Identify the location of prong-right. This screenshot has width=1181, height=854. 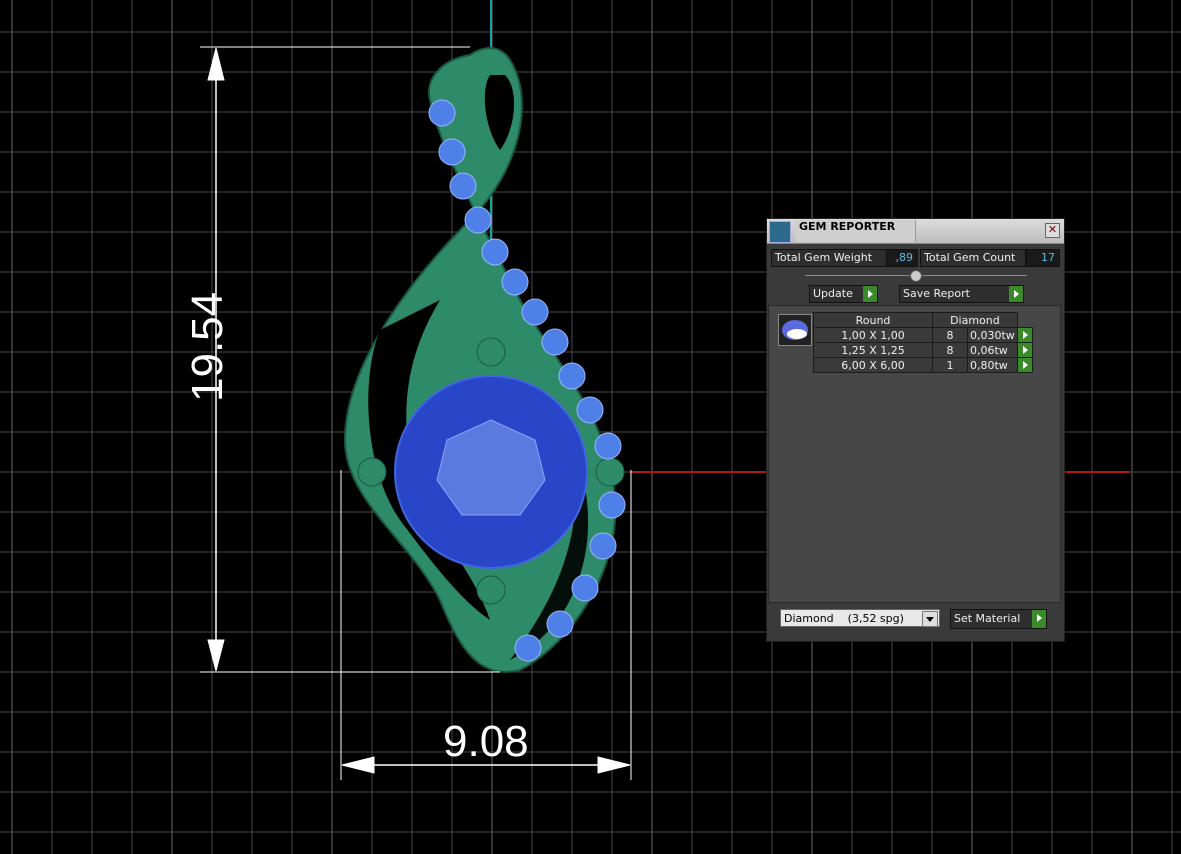
(610, 472).